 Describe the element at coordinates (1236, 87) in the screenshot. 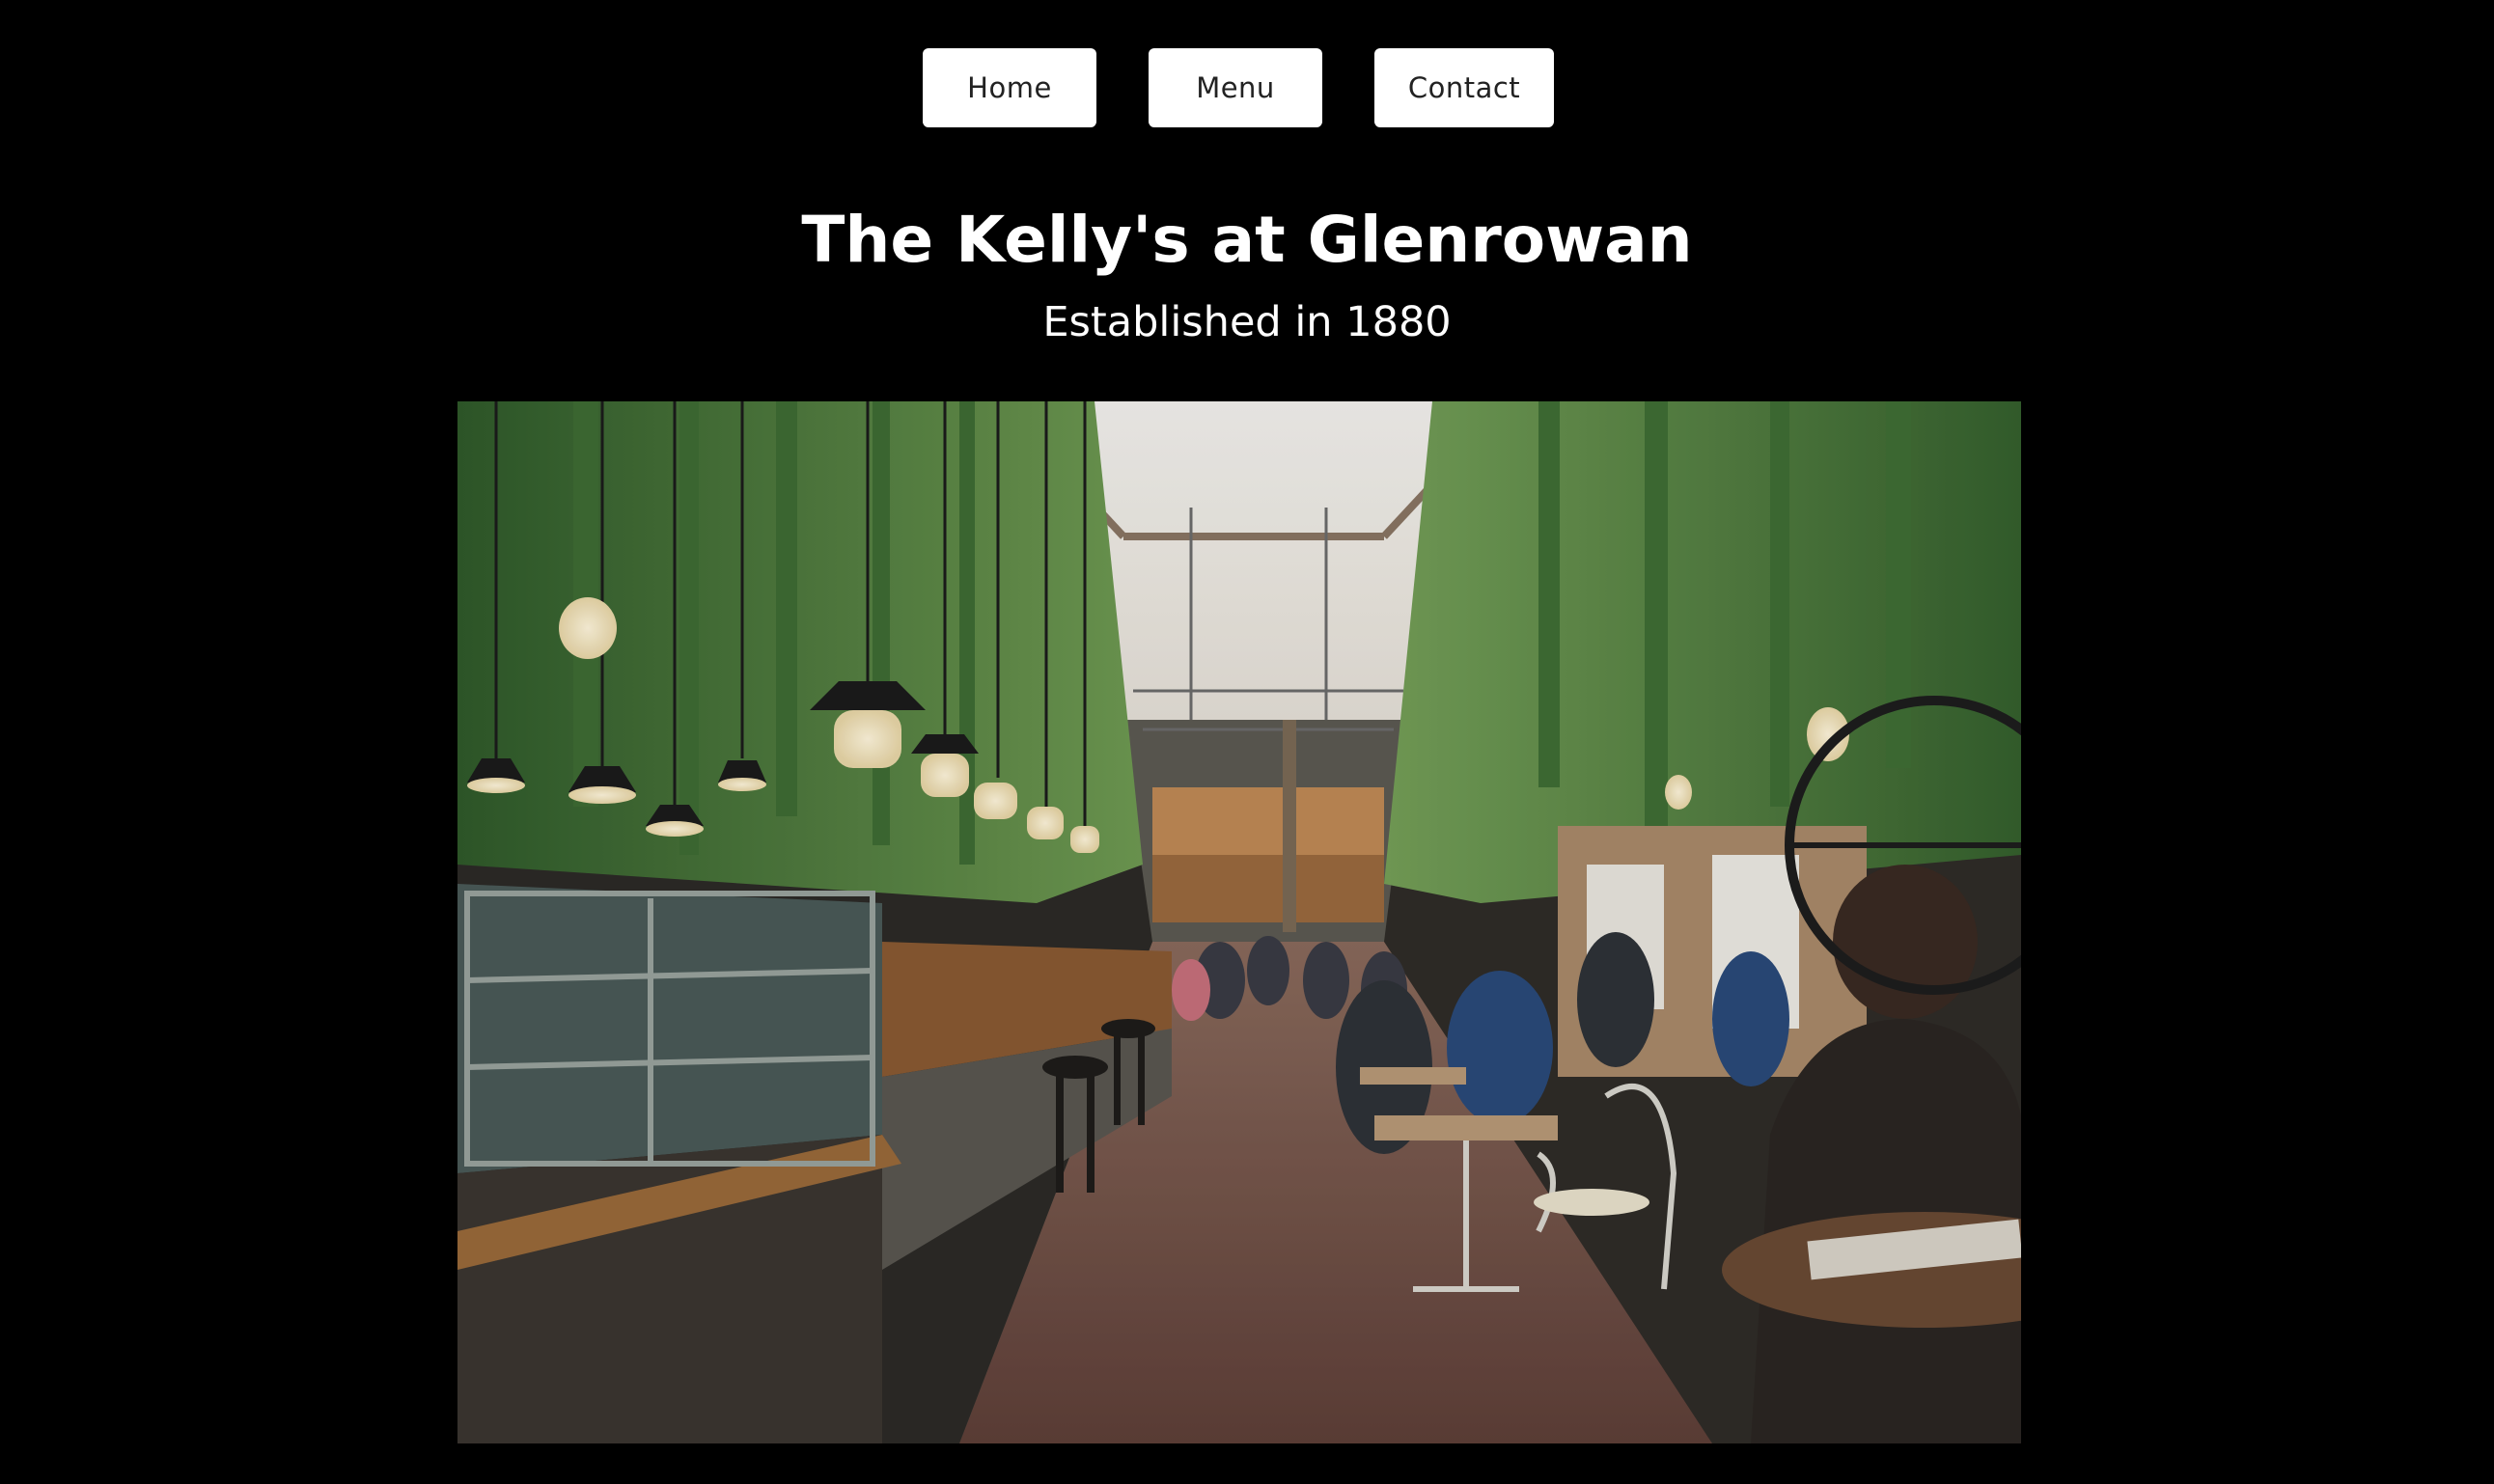

I see `nav-menu-button: Menu` at that location.